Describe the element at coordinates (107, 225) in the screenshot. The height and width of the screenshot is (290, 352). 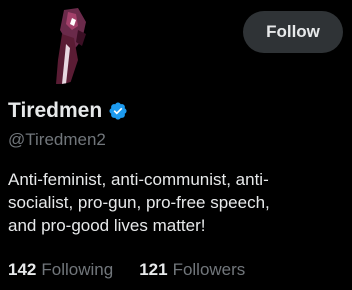
I see `bio-line: and pro-good lives matter!` at that location.